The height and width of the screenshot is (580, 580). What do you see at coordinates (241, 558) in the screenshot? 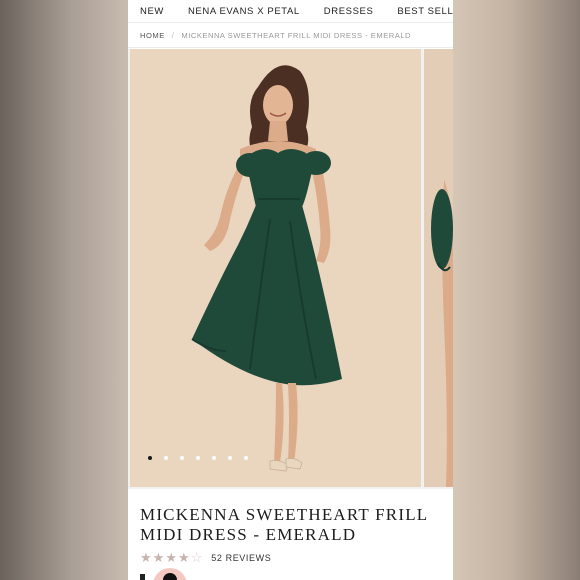
I see `reviews-link: 52 REVIEWS` at bounding box center [241, 558].